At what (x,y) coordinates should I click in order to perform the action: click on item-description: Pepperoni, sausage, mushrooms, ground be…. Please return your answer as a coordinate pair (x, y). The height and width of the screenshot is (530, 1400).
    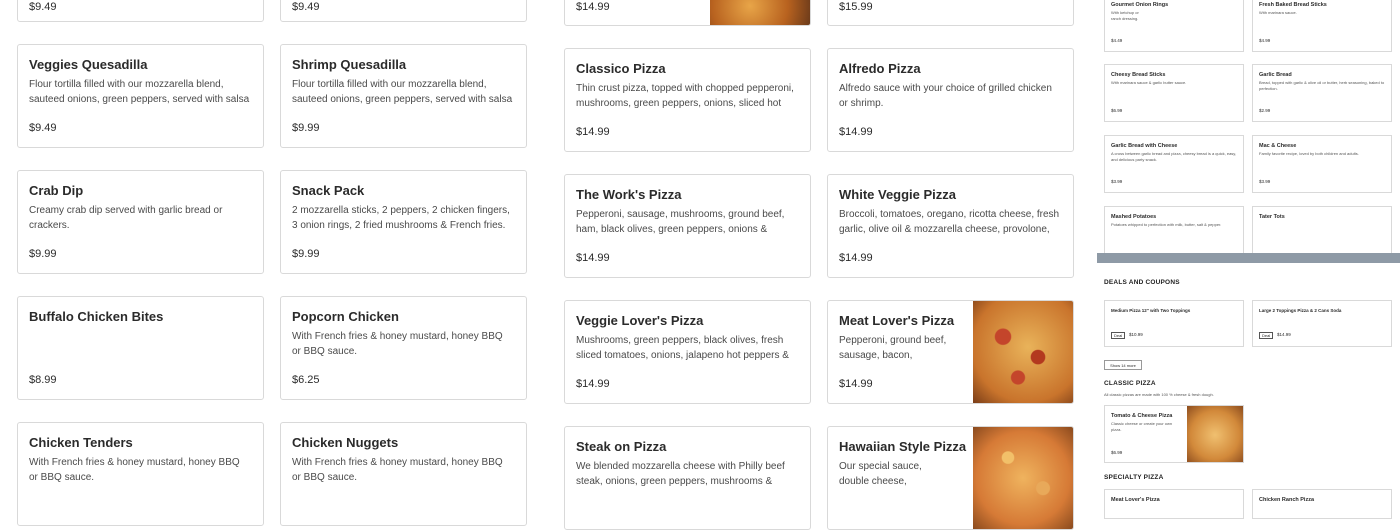
    Looking at the image, I should click on (680, 222).